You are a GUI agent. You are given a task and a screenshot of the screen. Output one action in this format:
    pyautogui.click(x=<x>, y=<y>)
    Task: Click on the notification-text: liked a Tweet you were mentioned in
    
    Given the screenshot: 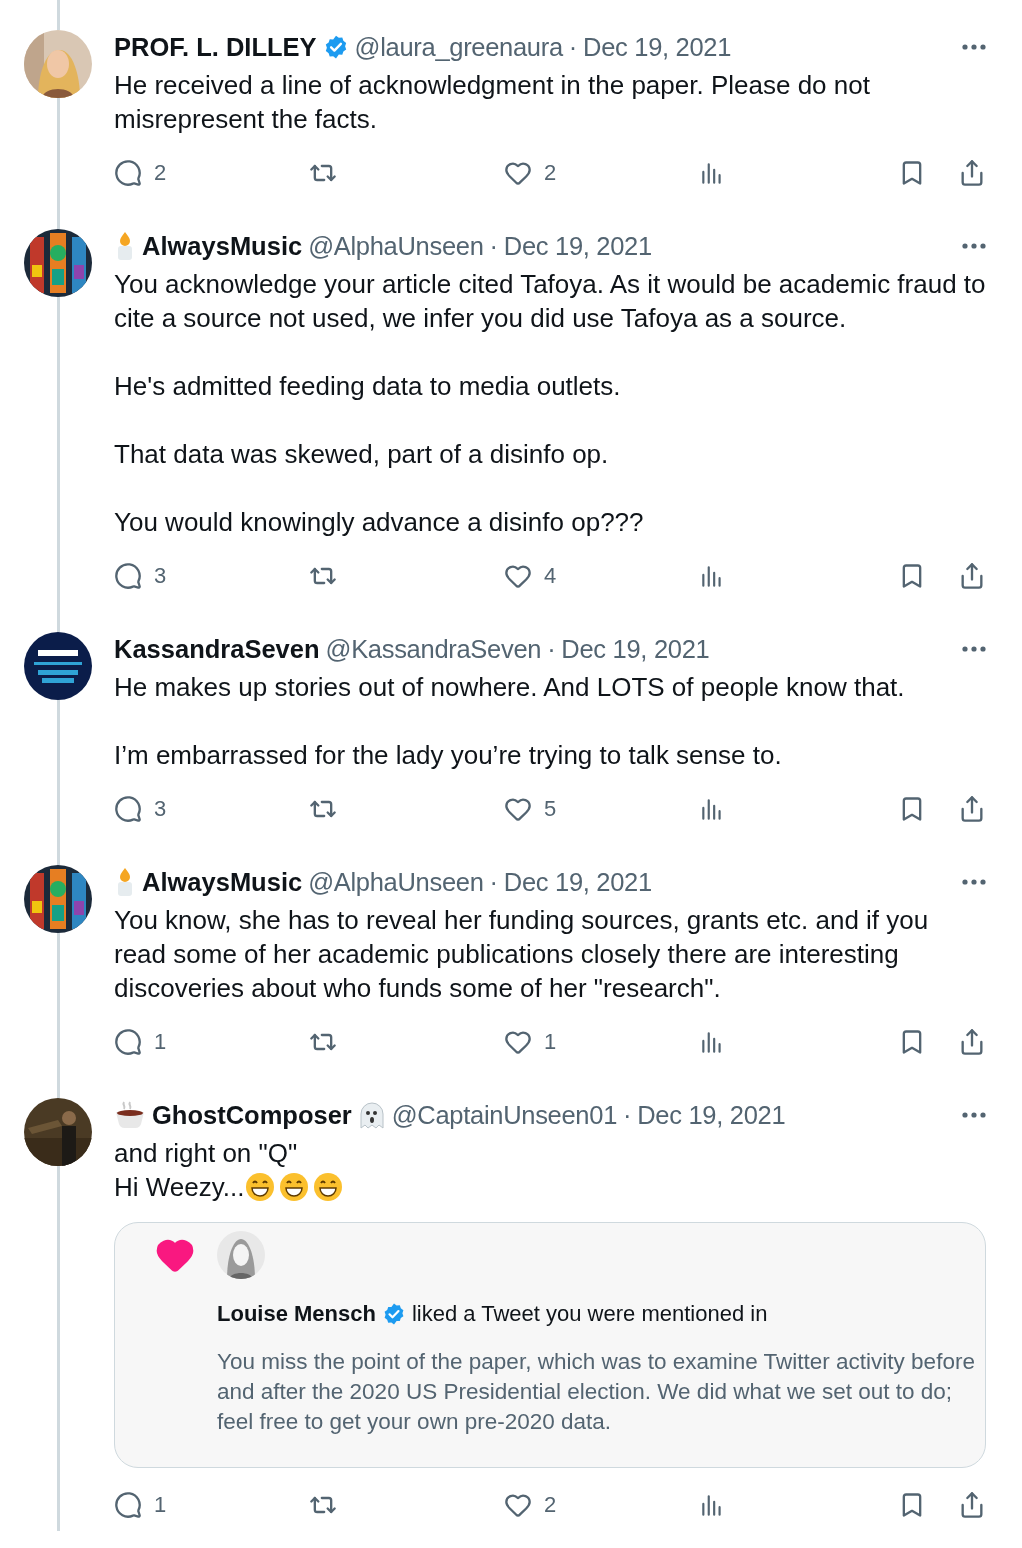 What is the action you would take?
    pyautogui.click(x=589, y=1314)
    